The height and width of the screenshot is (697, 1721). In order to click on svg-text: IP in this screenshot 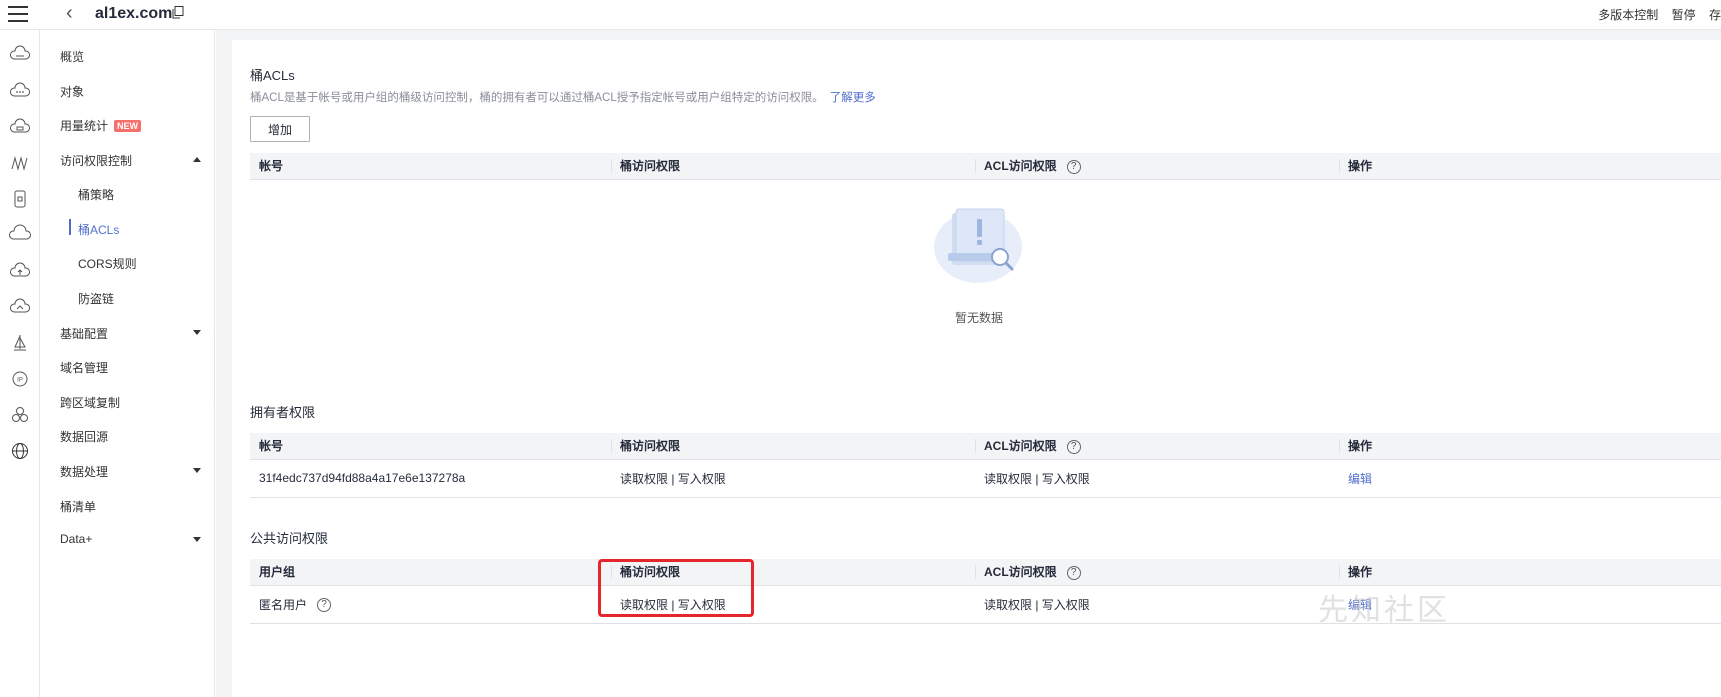, I will do `click(20, 381)`.